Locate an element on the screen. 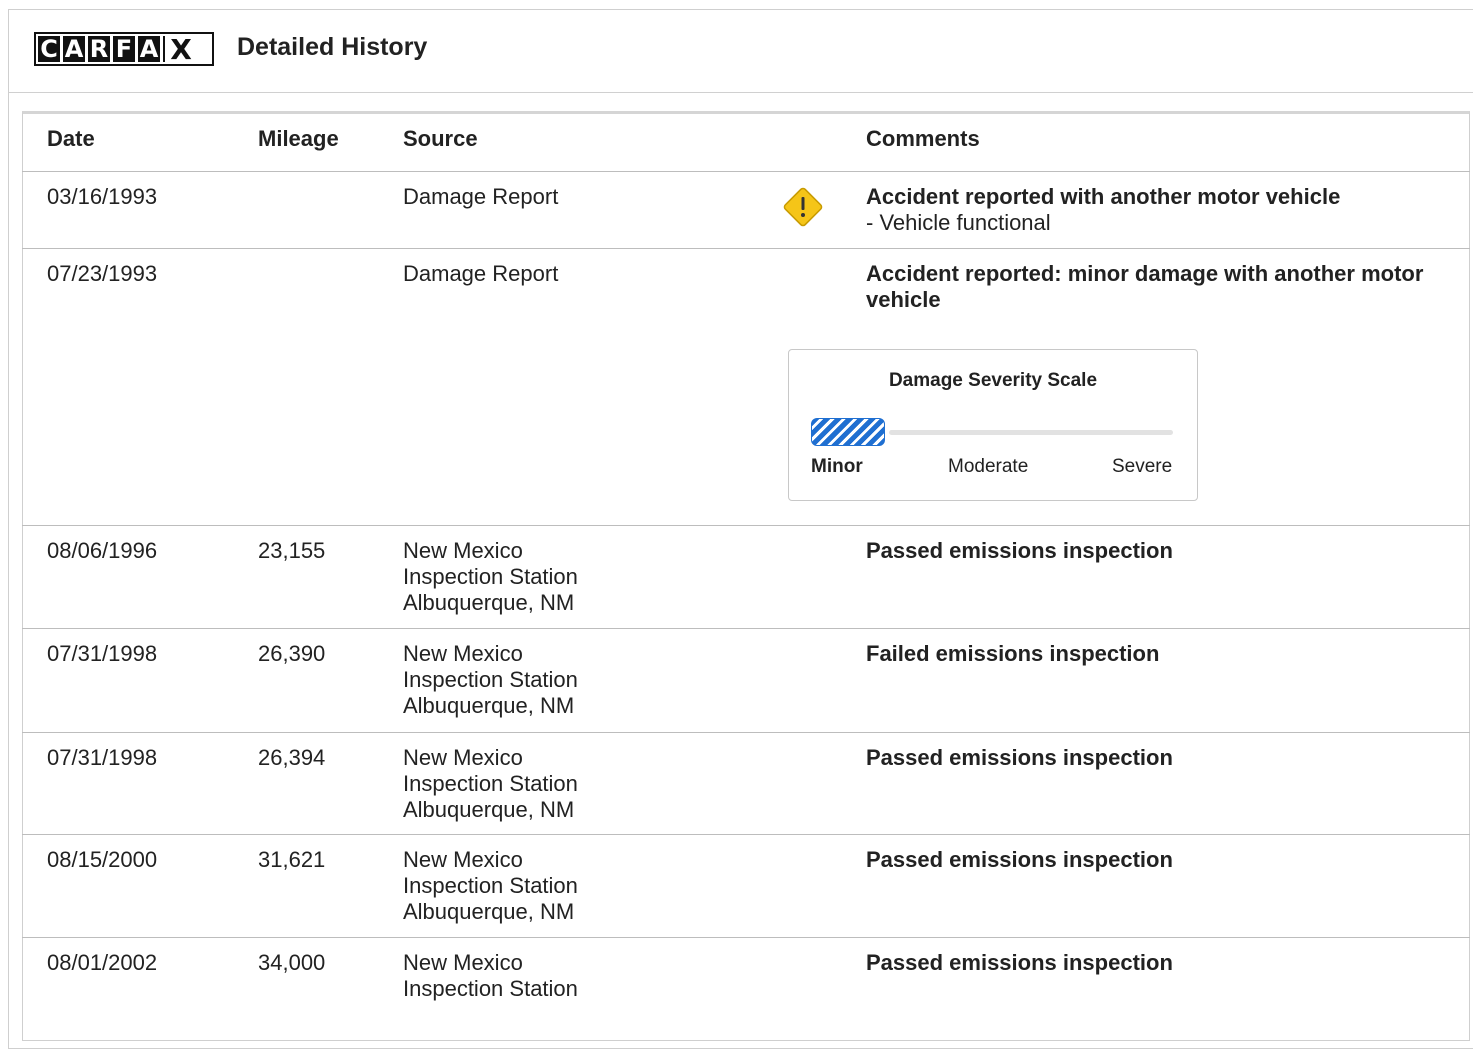 Image resolution: width=1473 pixels, height=1049 pixels. column-header-comments: Comments is located at coordinates (923, 138).